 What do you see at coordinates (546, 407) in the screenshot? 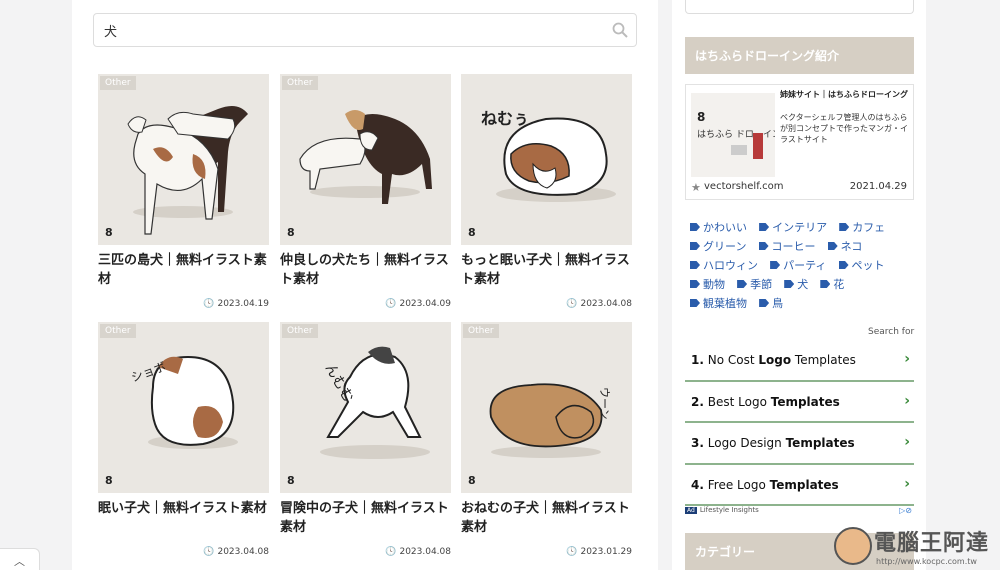
I see `post-thumbnail: ウーン Other 8` at bounding box center [546, 407].